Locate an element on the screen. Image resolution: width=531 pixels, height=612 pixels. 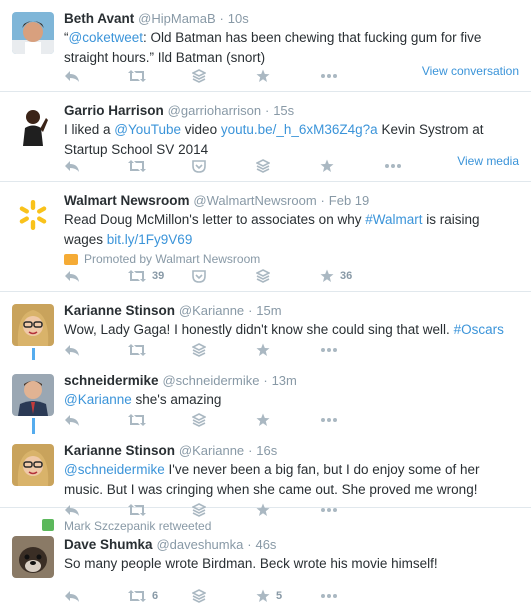
retweeted-by: Mark Szczepanik retweeted is located at coordinates (138, 526).